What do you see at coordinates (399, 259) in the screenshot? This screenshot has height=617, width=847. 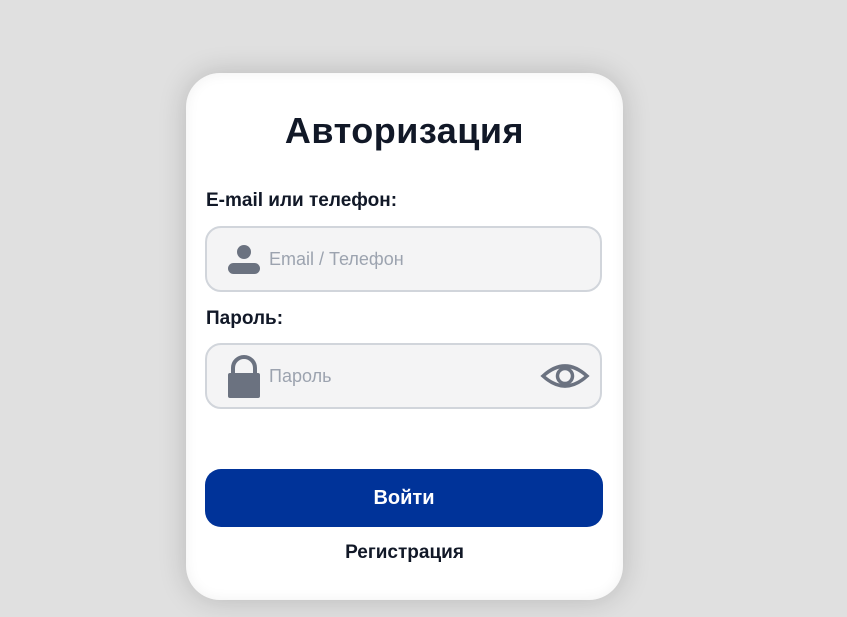 I see `email-input` at bounding box center [399, 259].